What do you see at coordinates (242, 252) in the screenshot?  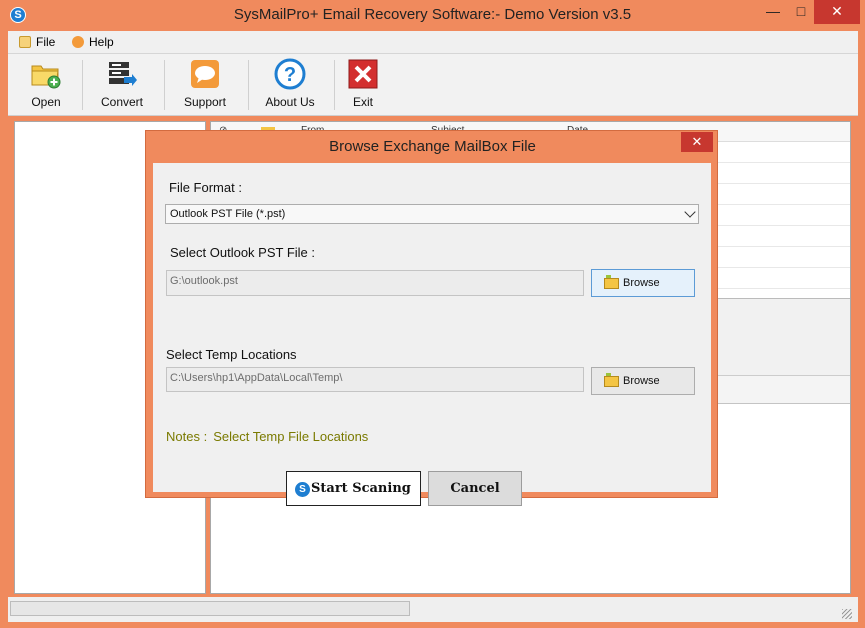 I see `select-pst-label: Select Outlook PST File :` at bounding box center [242, 252].